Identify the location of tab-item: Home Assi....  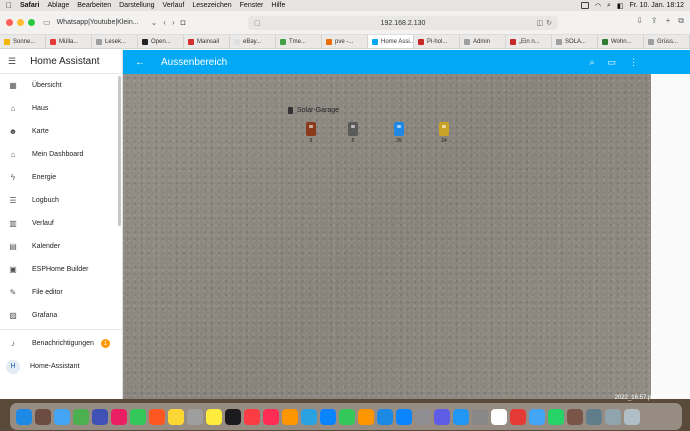
(391, 41).